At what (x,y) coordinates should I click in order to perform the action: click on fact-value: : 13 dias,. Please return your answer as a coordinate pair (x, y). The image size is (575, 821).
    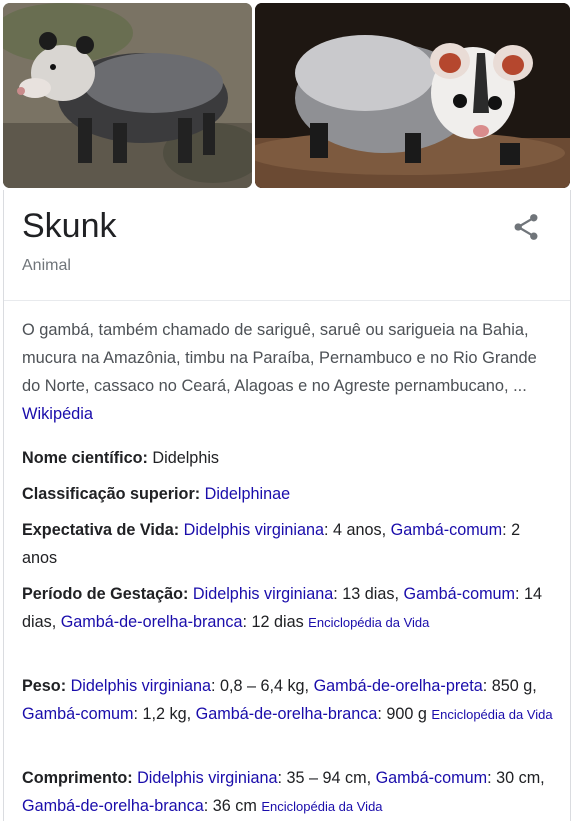
    Looking at the image, I should click on (368, 594).